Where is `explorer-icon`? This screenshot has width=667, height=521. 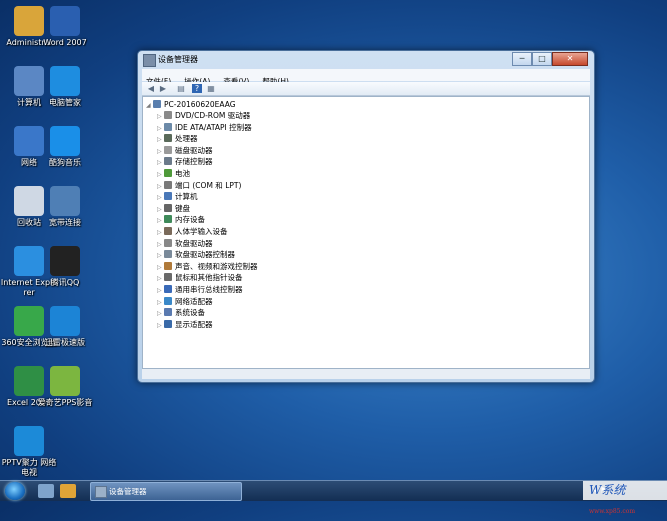
explorer-icon is located at coordinates (68, 491).